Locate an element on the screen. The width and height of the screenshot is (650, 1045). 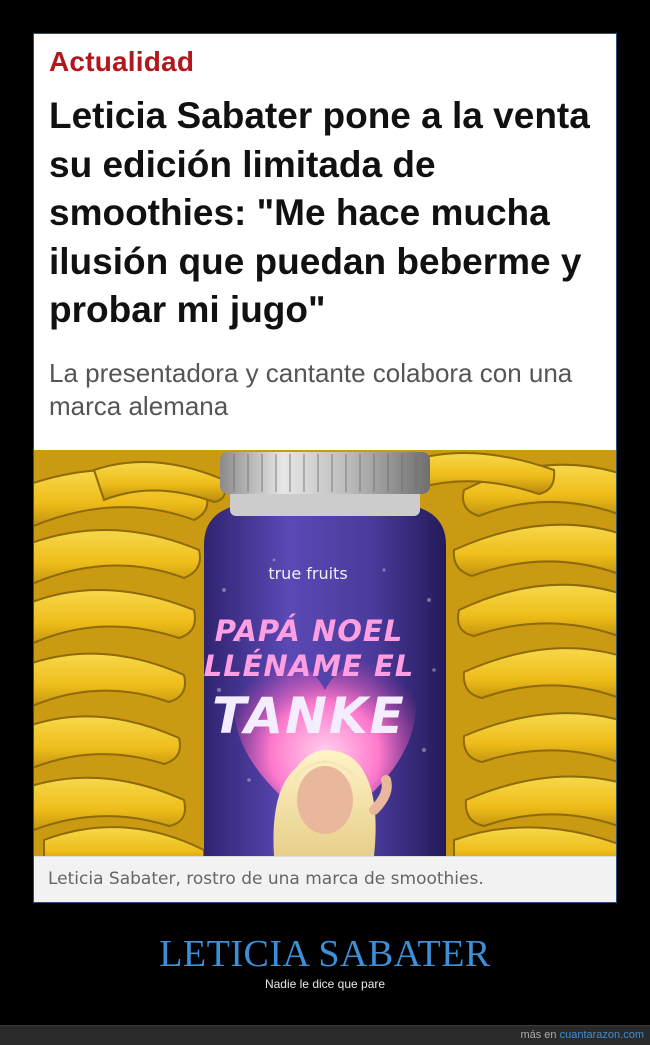
bottle-label-line2: LLÉNAME EL is located at coordinates (309, 666).